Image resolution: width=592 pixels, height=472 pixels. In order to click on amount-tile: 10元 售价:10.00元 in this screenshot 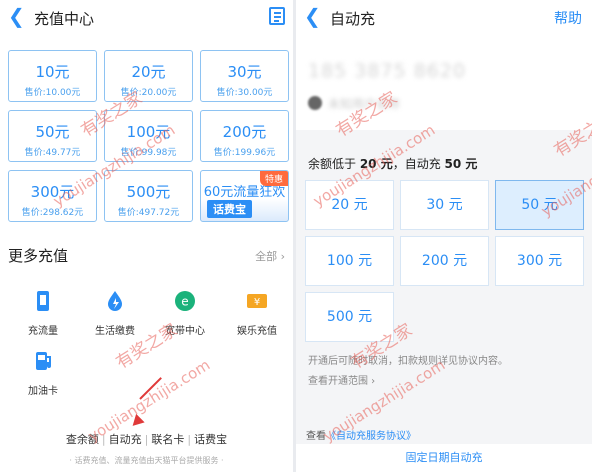, I will do `click(52, 76)`.